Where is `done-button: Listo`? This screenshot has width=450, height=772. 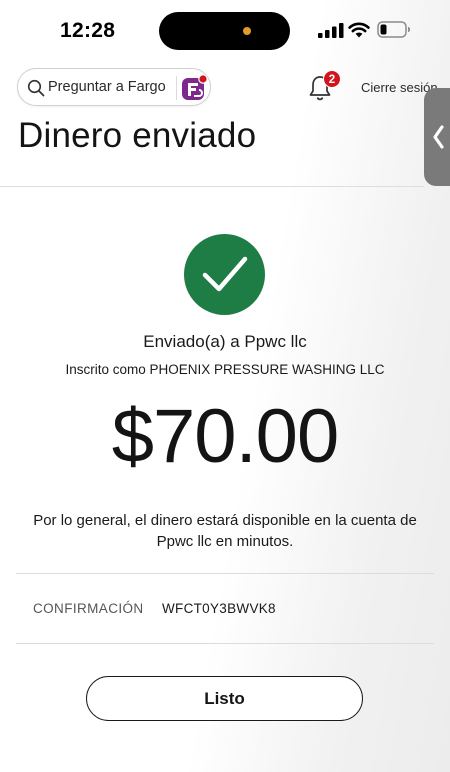 done-button: Listo is located at coordinates (224, 698).